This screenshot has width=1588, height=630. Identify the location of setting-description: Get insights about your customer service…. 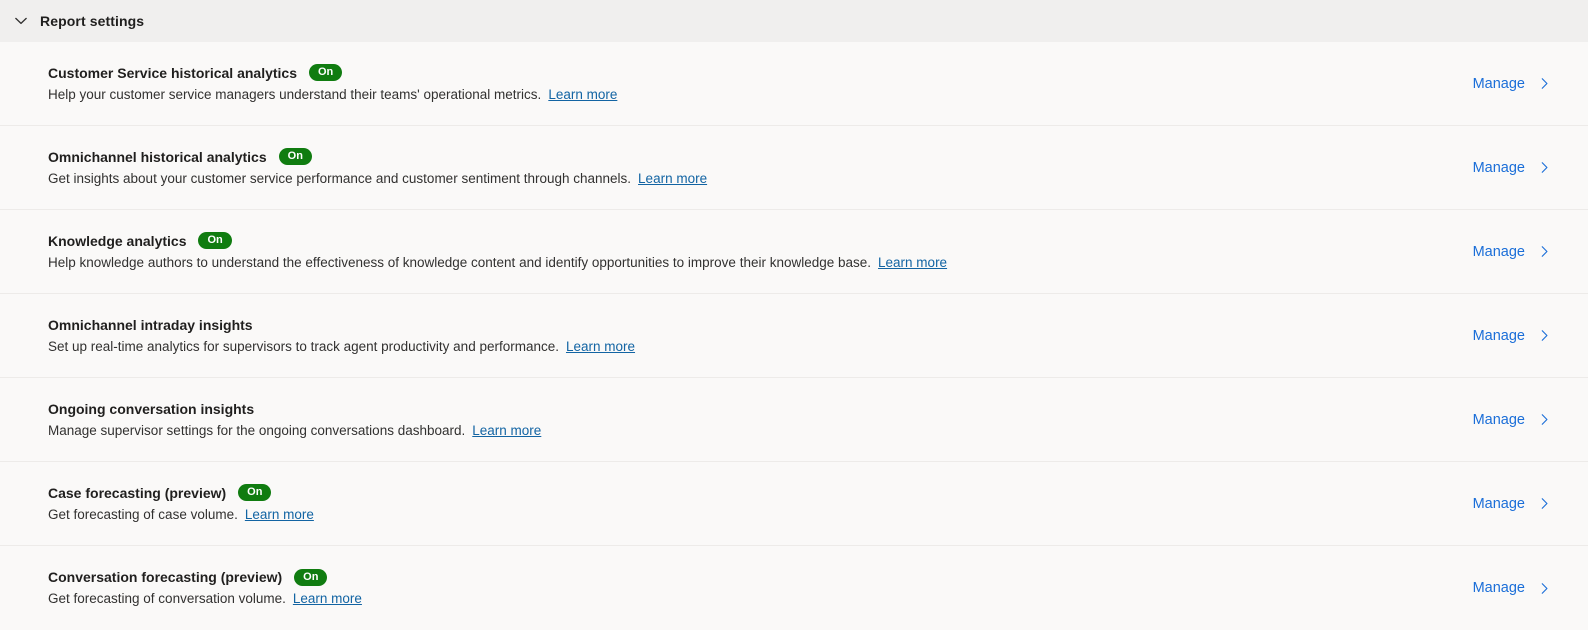
(340, 178).